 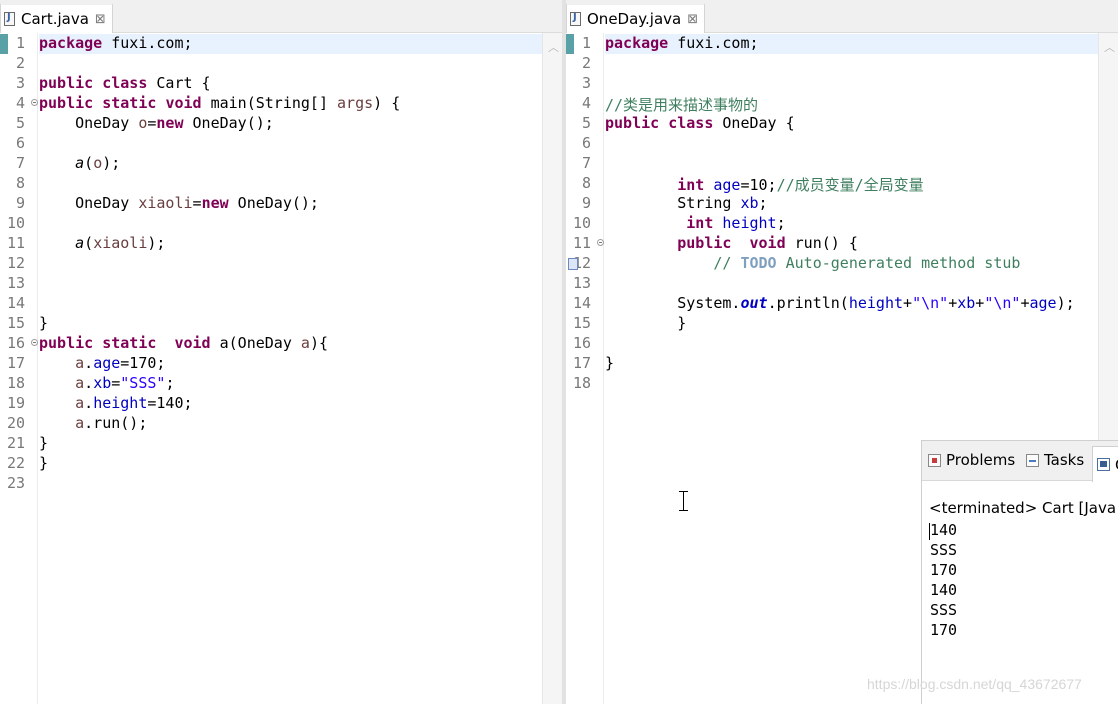 What do you see at coordinates (683, 501) in the screenshot?
I see `ibeam-cursor-icon` at bounding box center [683, 501].